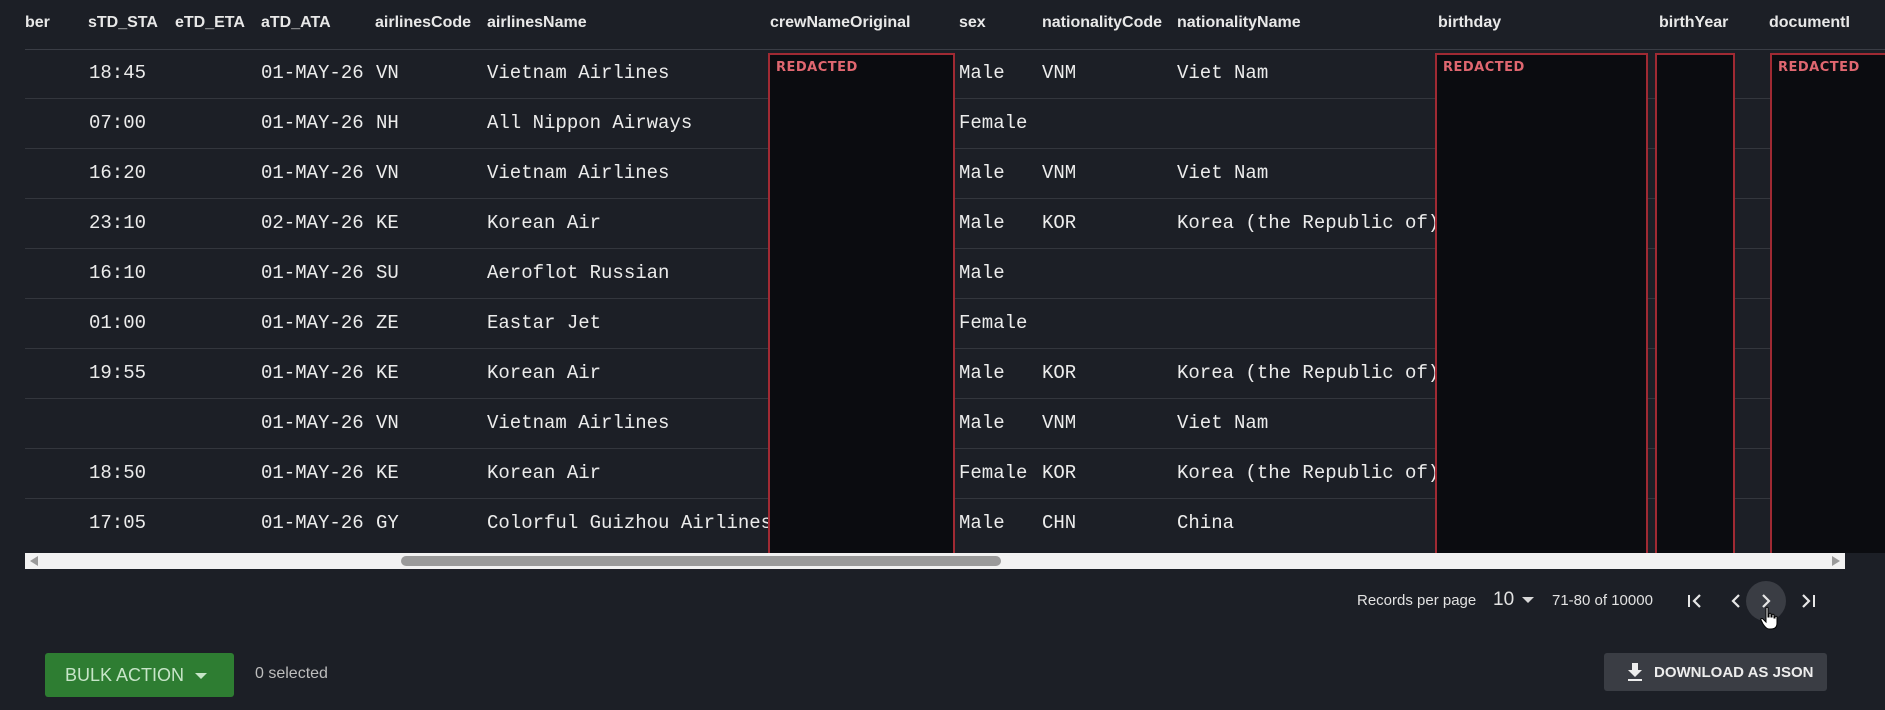 The width and height of the screenshot is (1885, 710). I want to click on redaction-box-crew-name: REDACTED, so click(861, 303).